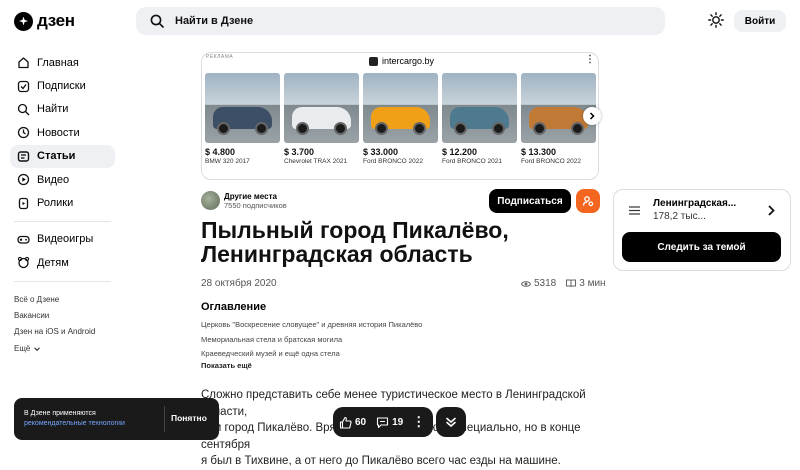  What do you see at coordinates (22, 348) in the screenshot?
I see `footer-more-label: Ещё` at bounding box center [22, 348].